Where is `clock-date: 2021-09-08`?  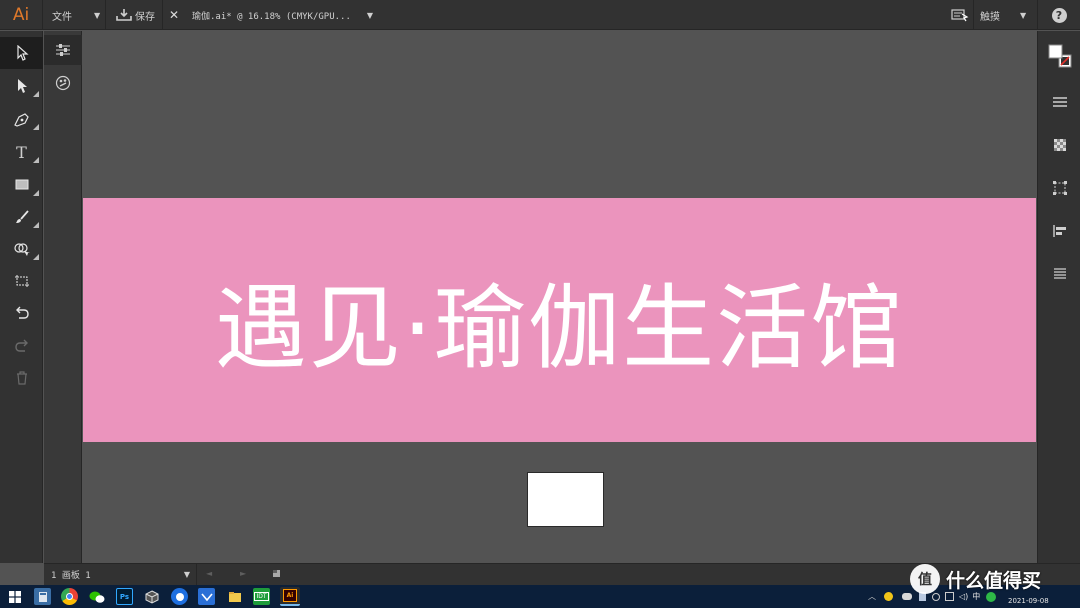
clock-date: 2021-09-08 is located at coordinates (1028, 601).